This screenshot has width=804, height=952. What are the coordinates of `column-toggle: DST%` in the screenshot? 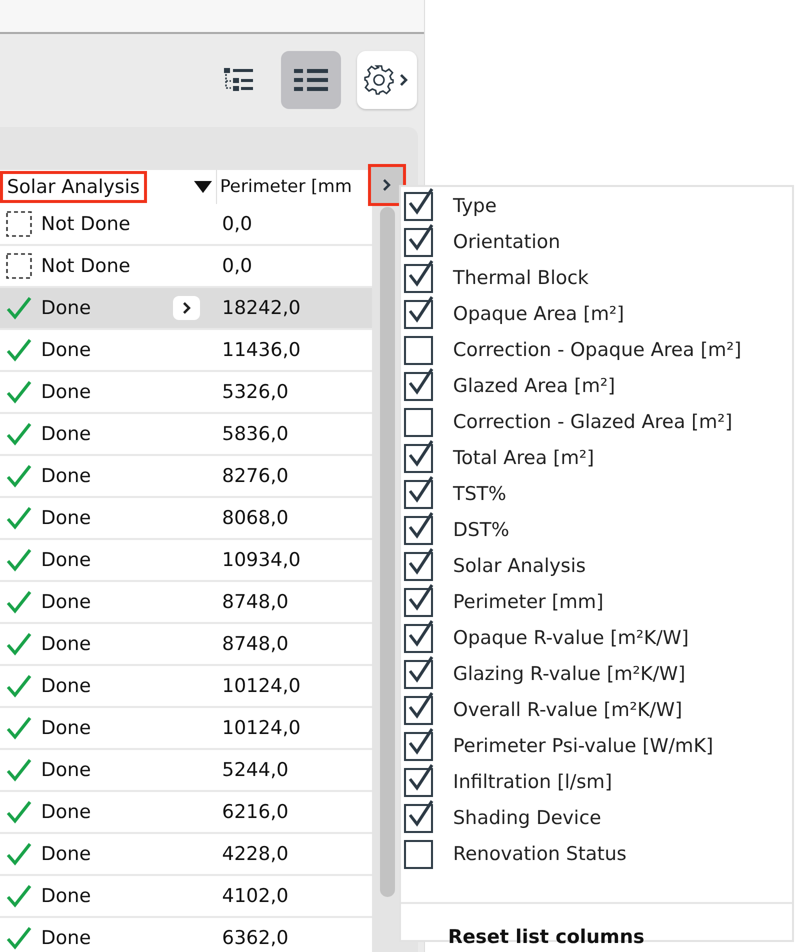 It's located at (596, 530).